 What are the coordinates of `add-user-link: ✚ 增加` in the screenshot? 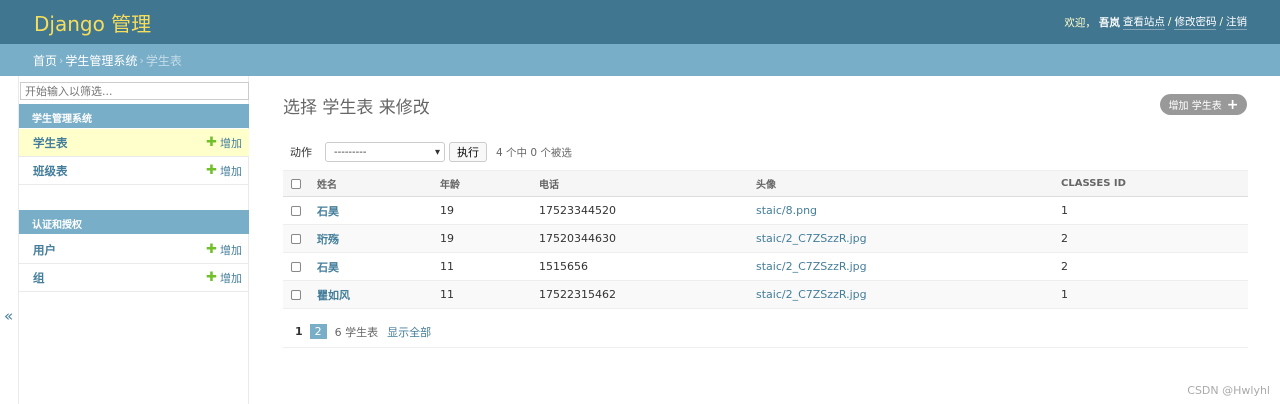 It's located at (224, 250).